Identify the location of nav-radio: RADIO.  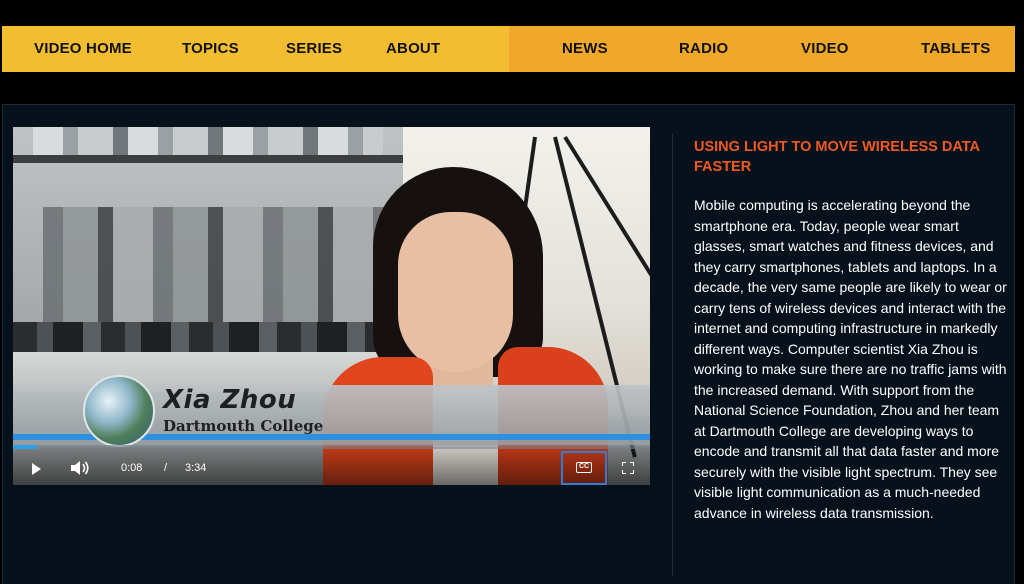
(703, 49).